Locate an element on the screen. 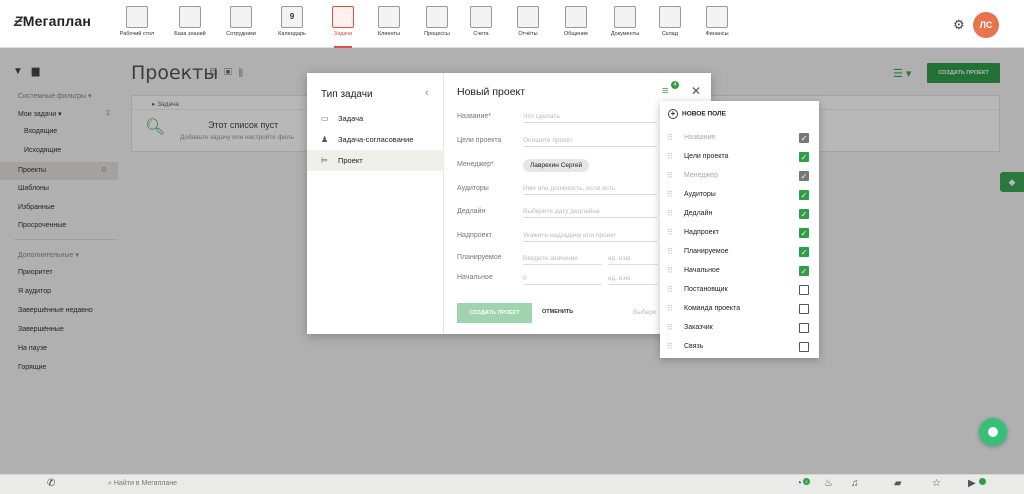 The height and width of the screenshot is (494, 1024). nav-calendar: 9 Календарь is located at coordinates (292, 24).